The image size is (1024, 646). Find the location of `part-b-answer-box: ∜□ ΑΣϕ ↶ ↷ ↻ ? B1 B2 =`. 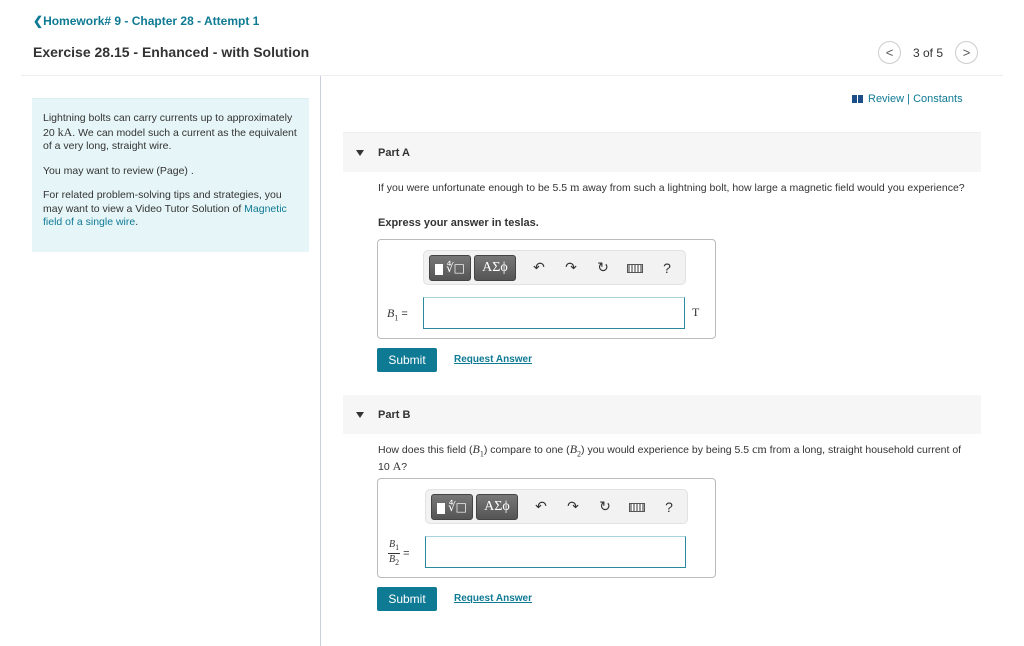

part-b-answer-box: ∜□ ΑΣϕ ↶ ↷ ↻ ? B1 B2 = is located at coordinates (546, 528).